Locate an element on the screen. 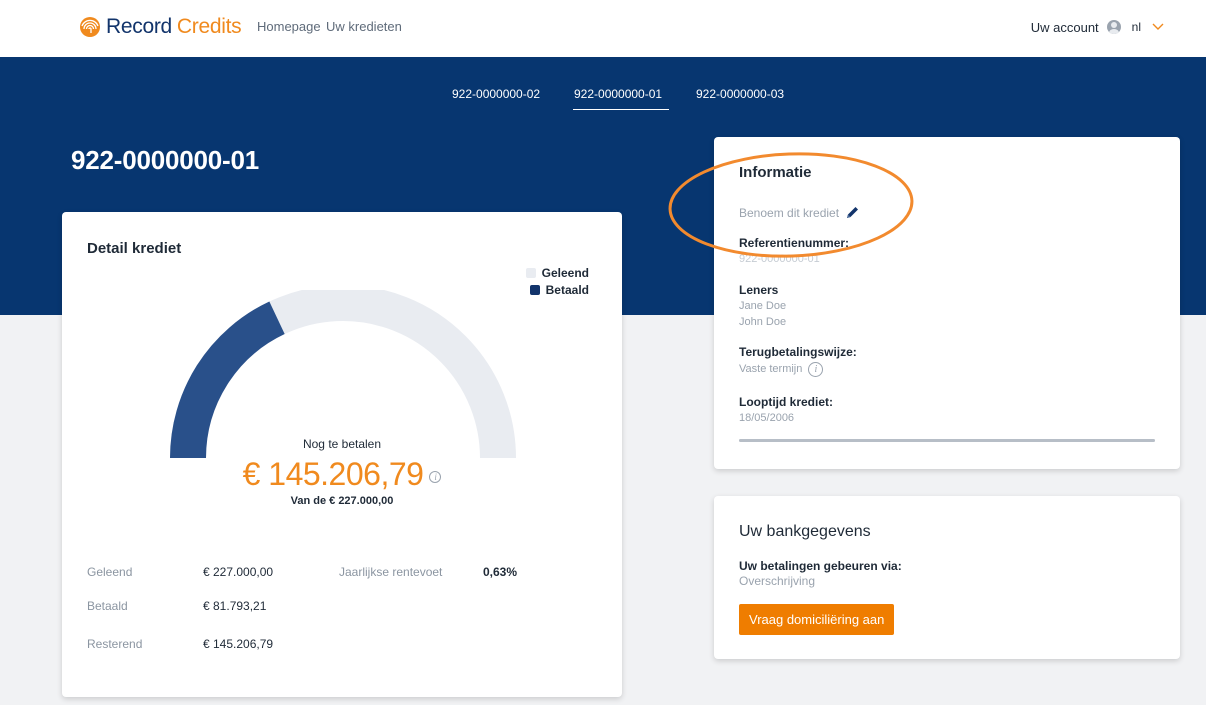 The width and height of the screenshot is (1206, 705). total-amount-caption: Van de € 227.000,00 is located at coordinates (342, 501).